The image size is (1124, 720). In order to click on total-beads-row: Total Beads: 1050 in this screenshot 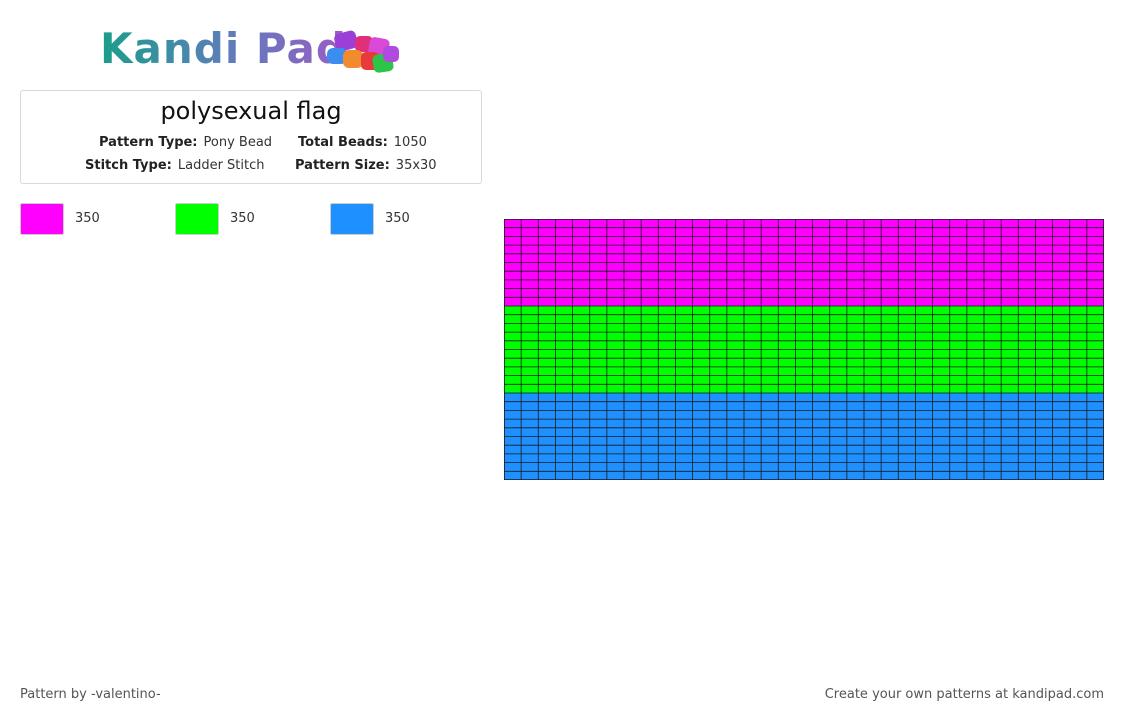, I will do `click(362, 142)`.